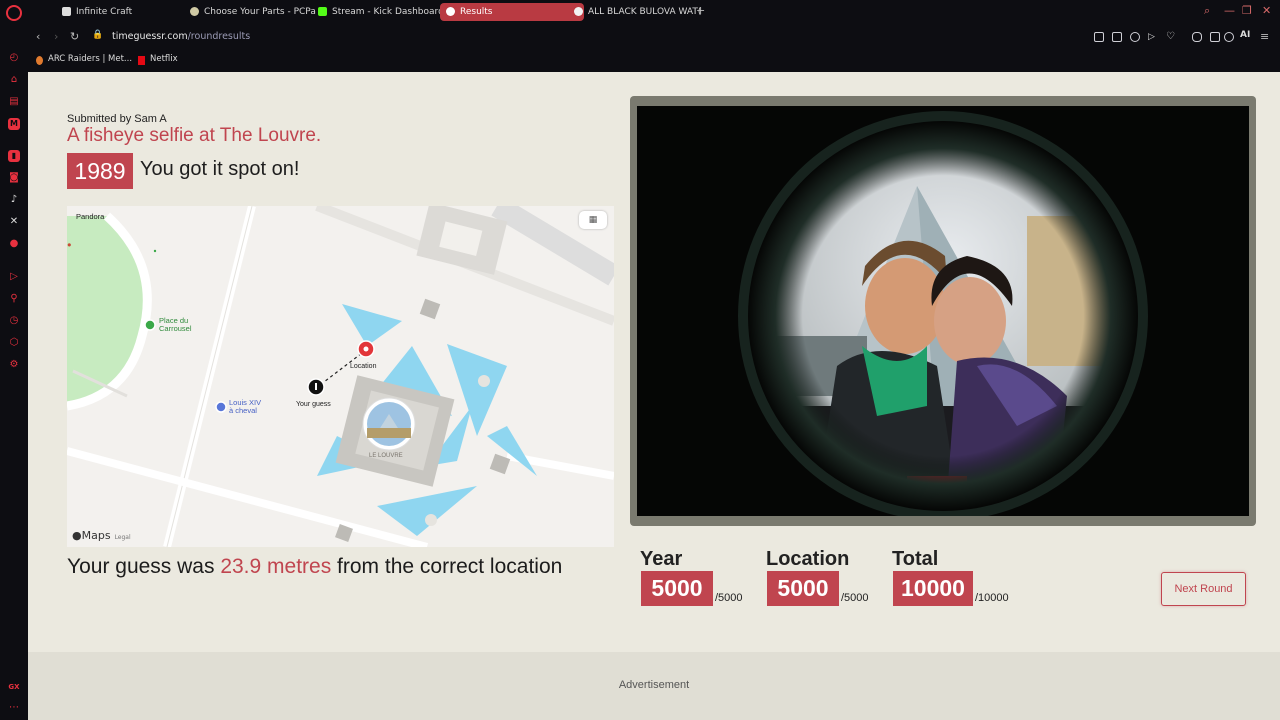 The height and width of the screenshot is (720, 1280). What do you see at coordinates (654, 61) in the screenshot?
I see `bookmarks-bar: ARC Raiders | Met... Netflix` at bounding box center [654, 61].